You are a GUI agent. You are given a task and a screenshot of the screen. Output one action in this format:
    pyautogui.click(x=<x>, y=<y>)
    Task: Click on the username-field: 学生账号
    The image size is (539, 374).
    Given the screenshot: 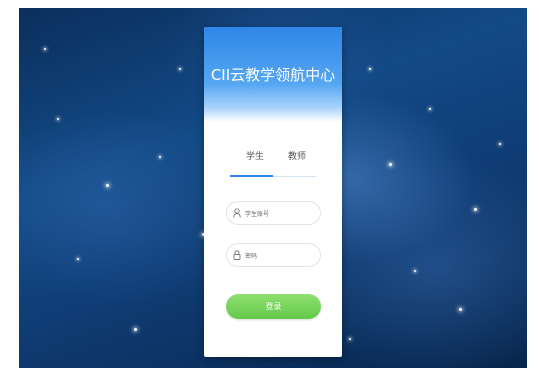 What is the action you would take?
    pyautogui.click(x=273, y=213)
    